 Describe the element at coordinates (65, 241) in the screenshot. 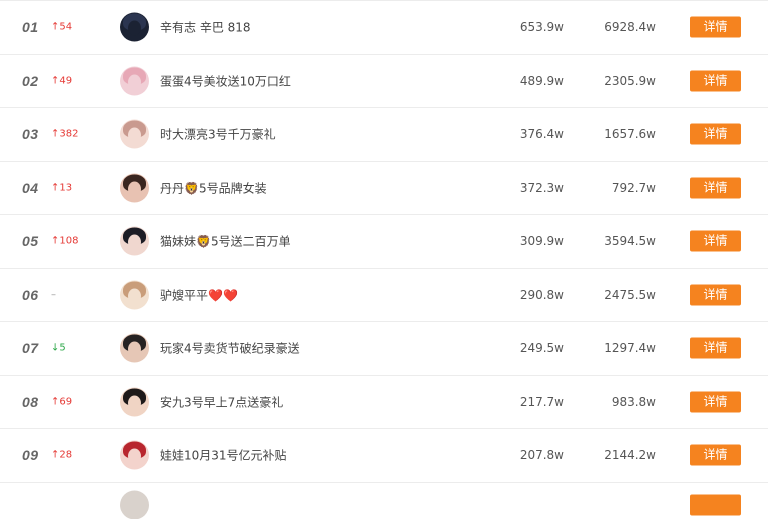

I see `rank-change: ↑108` at that location.